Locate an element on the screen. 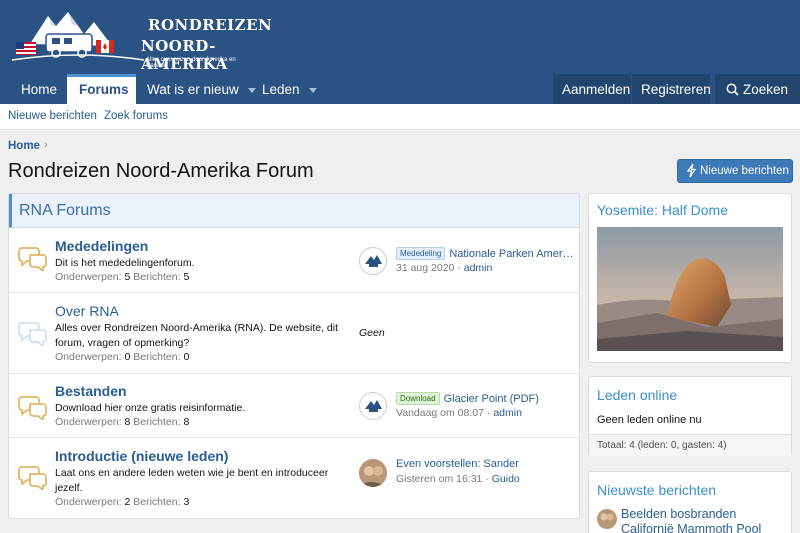 The width and height of the screenshot is (800, 533). login-label: Aanmelden is located at coordinates (596, 89).